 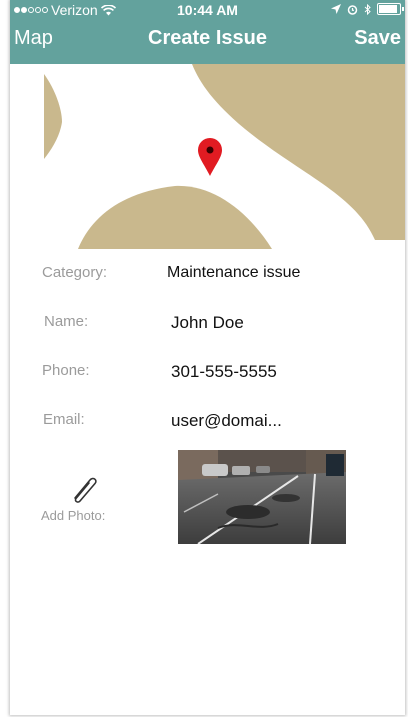 I want to click on status-bar: Verizon 10:44 AM, so click(x=207, y=10).